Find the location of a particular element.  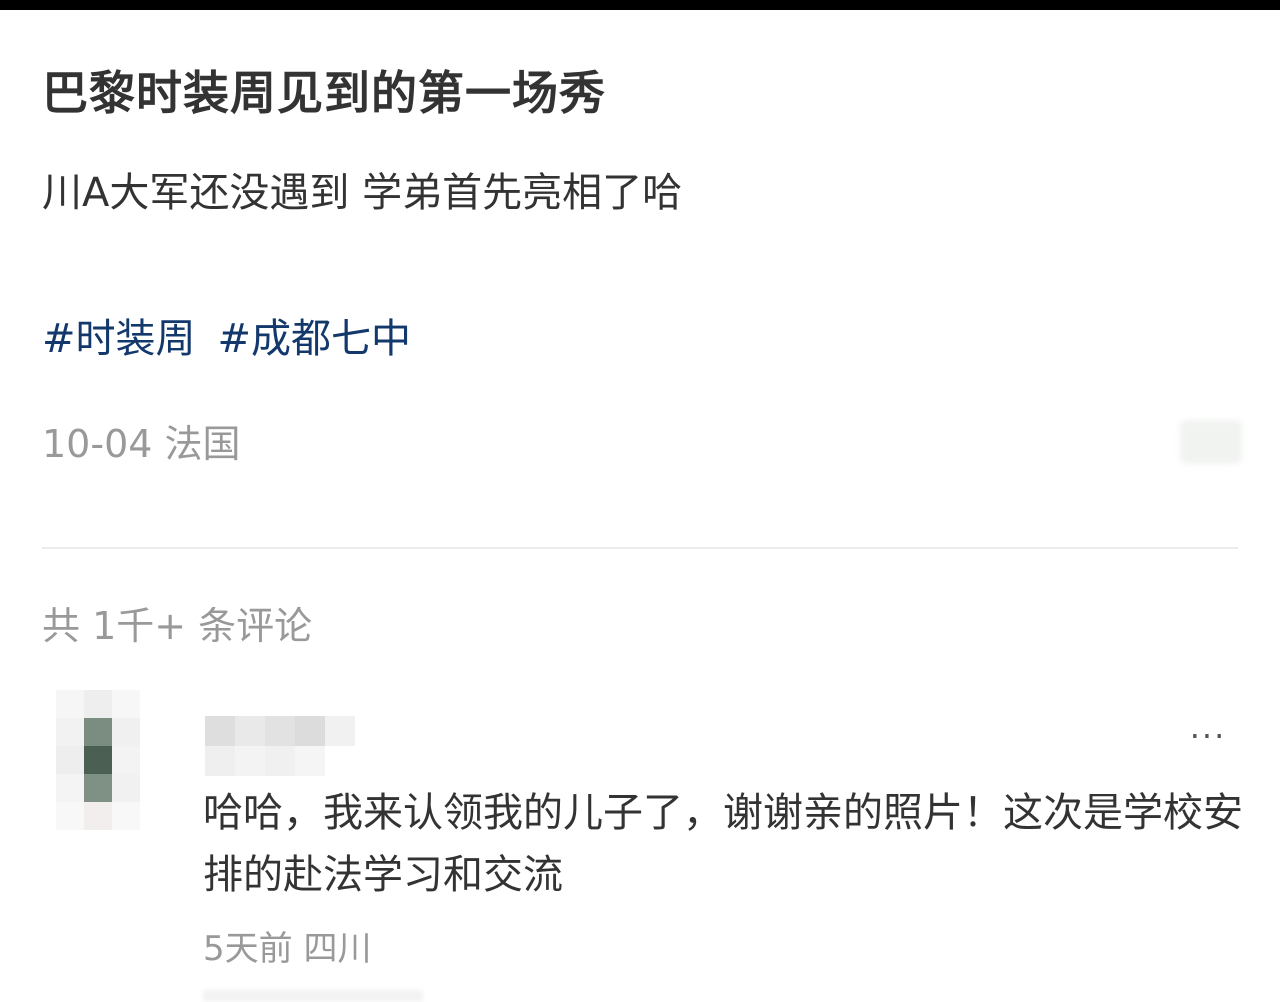

tag-list: #时装周 #成都七中 is located at coordinates (237, 339).